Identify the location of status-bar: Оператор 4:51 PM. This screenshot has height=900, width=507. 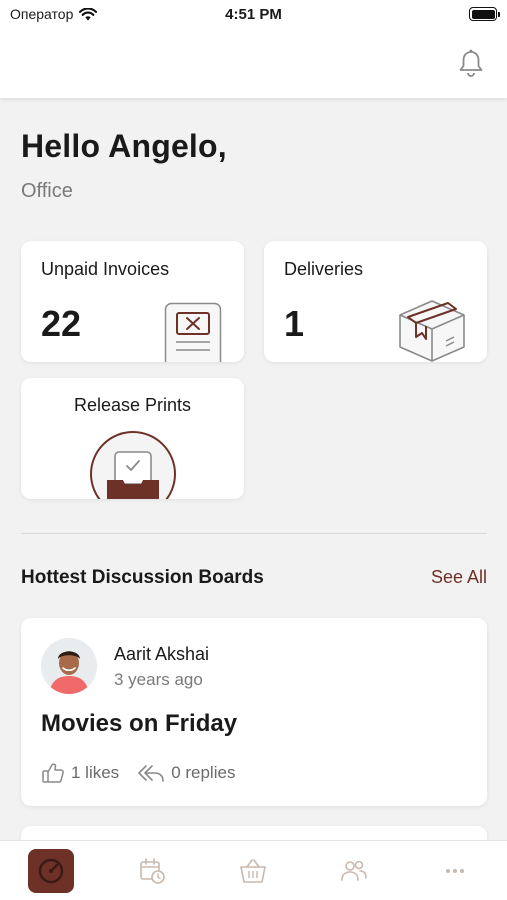
(253, 14).